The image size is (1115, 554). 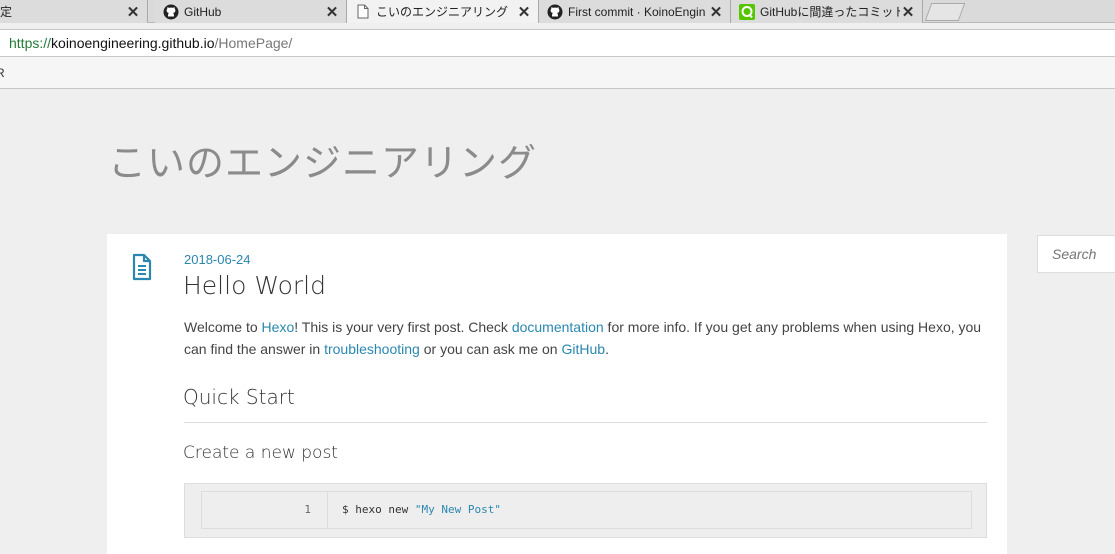 I want to click on section-heading: Quick Start, so click(x=239, y=397).